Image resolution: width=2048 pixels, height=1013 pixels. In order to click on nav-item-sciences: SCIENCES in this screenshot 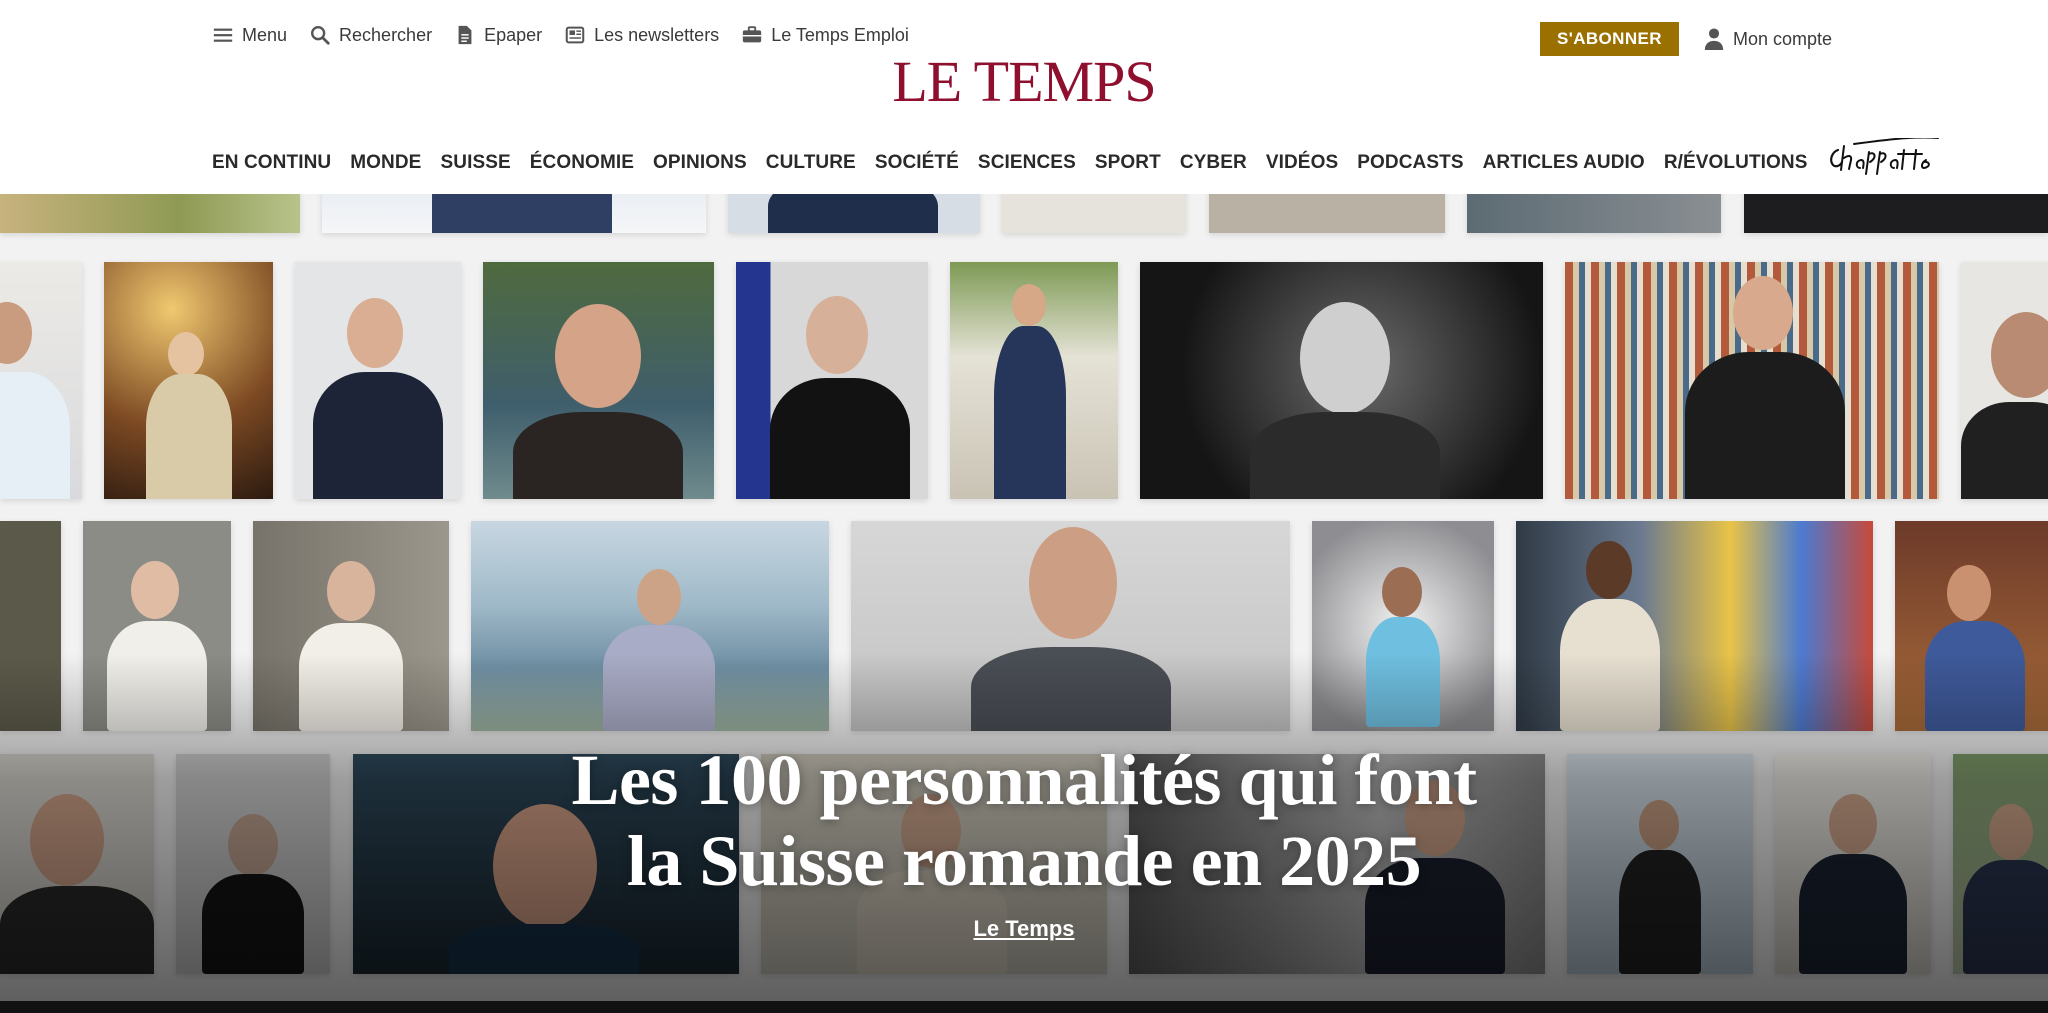, I will do `click(1027, 163)`.